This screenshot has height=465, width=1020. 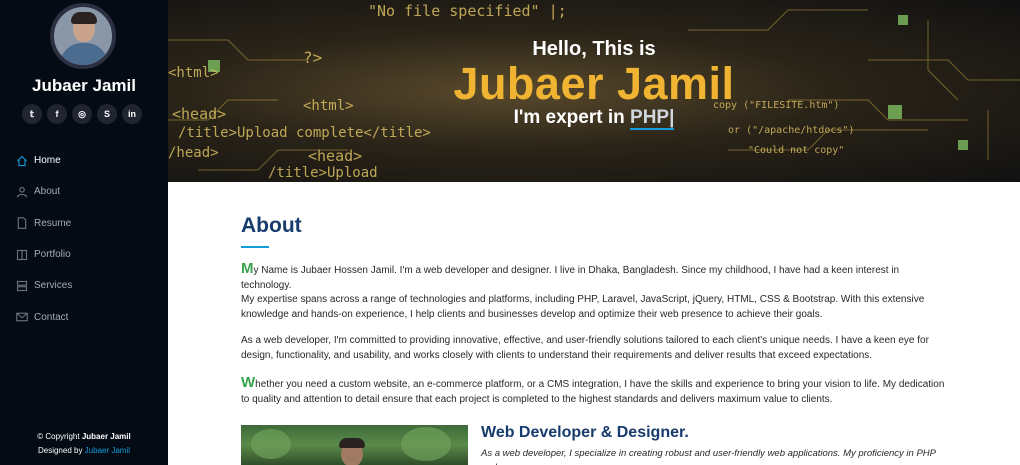 What do you see at coordinates (585, 432) in the screenshot?
I see `section-subtitle: Web Developer & Designer.` at bounding box center [585, 432].